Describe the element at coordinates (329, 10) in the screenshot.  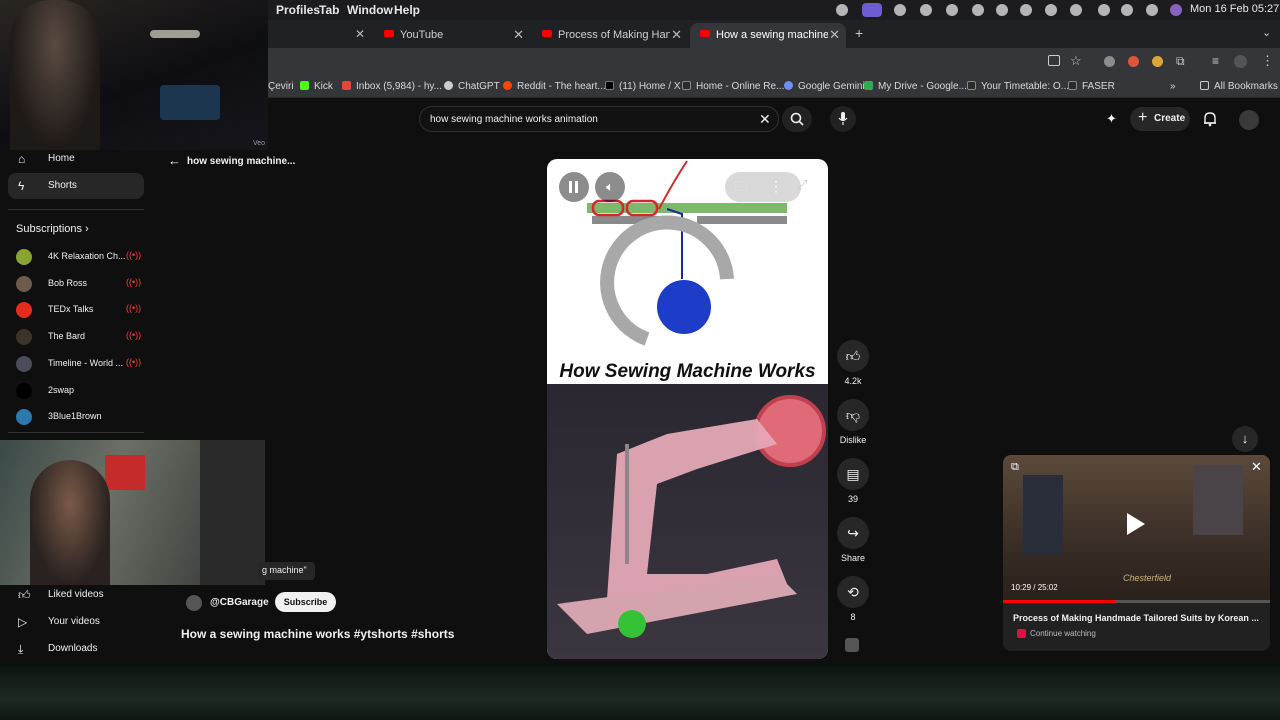
I see `menu-tab: Tab` at that location.